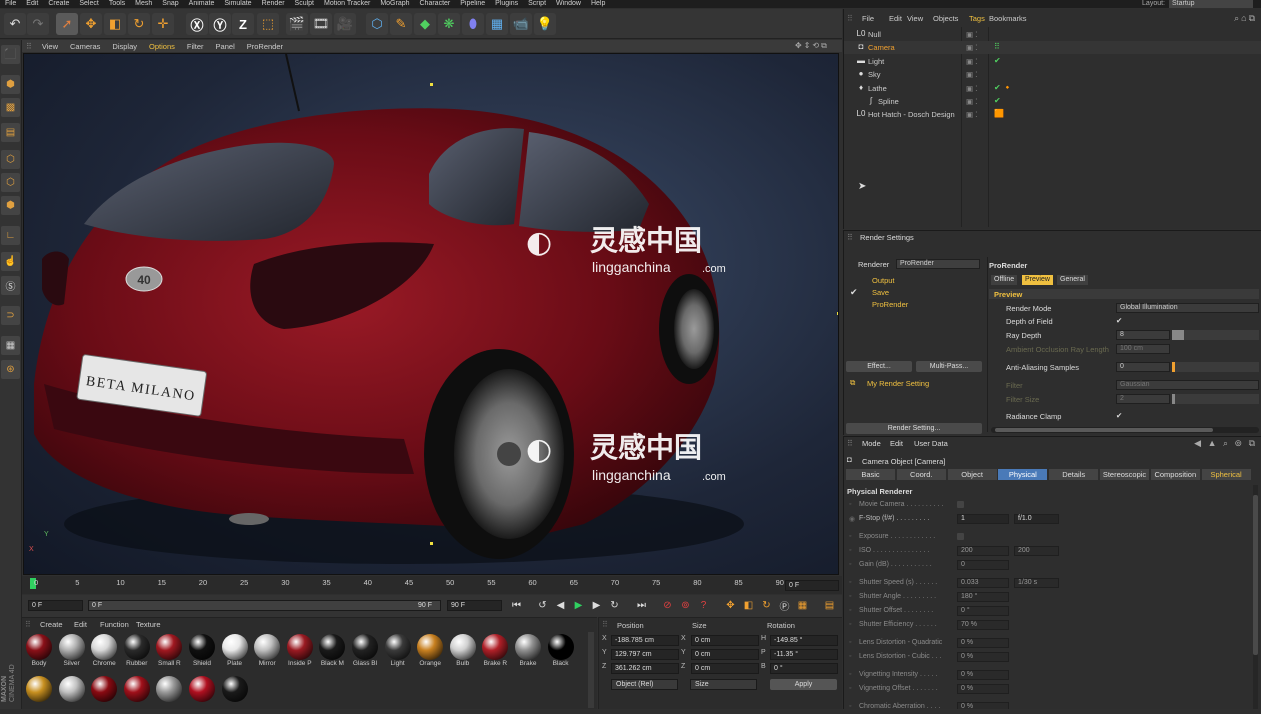 The width and height of the screenshot is (1261, 714). Describe the element at coordinates (88, 4) in the screenshot. I see `menu-select: Select` at that location.